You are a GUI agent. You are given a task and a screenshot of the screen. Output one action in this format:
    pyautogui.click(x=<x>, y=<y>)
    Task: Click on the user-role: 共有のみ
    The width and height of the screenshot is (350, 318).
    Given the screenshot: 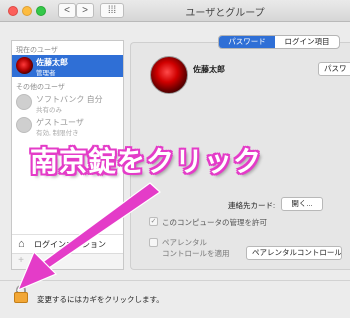 What is the action you would take?
    pyautogui.click(x=49, y=110)
    